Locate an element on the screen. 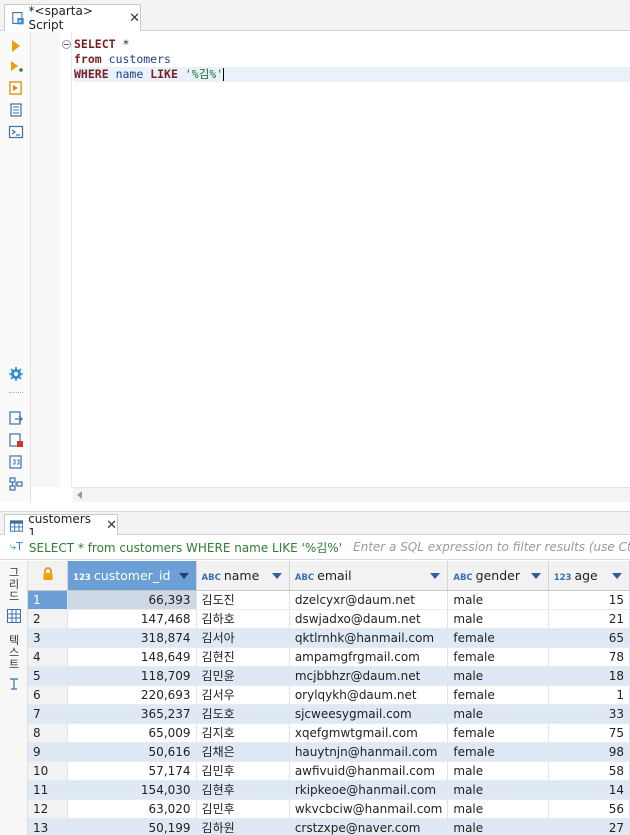 Image resolution: width=630 pixels, height=835 pixels. cell-name: 김채은 is located at coordinates (243, 752).